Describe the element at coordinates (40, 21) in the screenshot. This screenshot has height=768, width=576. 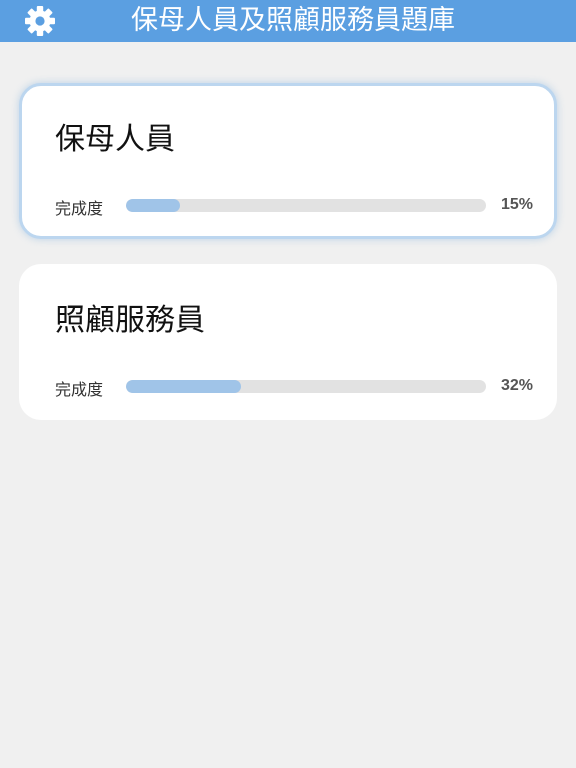
I see `gear-icon` at that location.